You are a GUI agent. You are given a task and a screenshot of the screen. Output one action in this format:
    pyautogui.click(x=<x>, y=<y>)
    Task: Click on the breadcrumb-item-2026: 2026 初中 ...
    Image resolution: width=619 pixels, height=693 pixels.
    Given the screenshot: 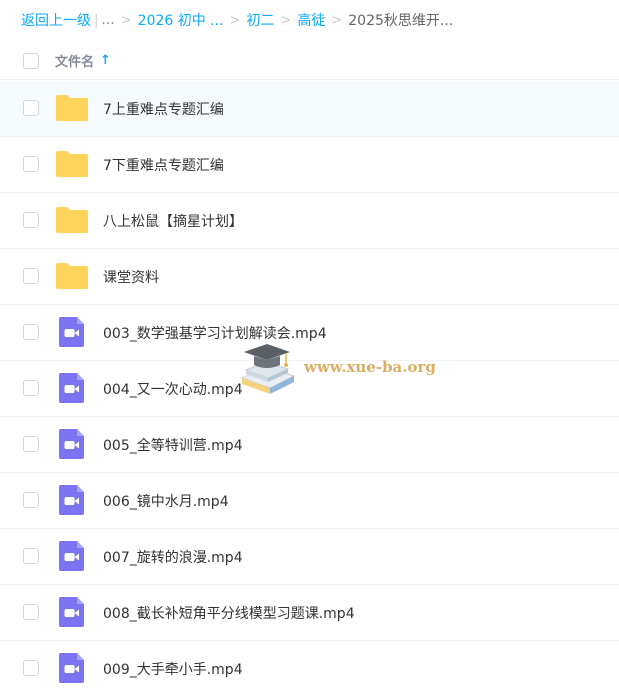 What is the action you would take?
    pyautogui.click(x=181, y=20)
    